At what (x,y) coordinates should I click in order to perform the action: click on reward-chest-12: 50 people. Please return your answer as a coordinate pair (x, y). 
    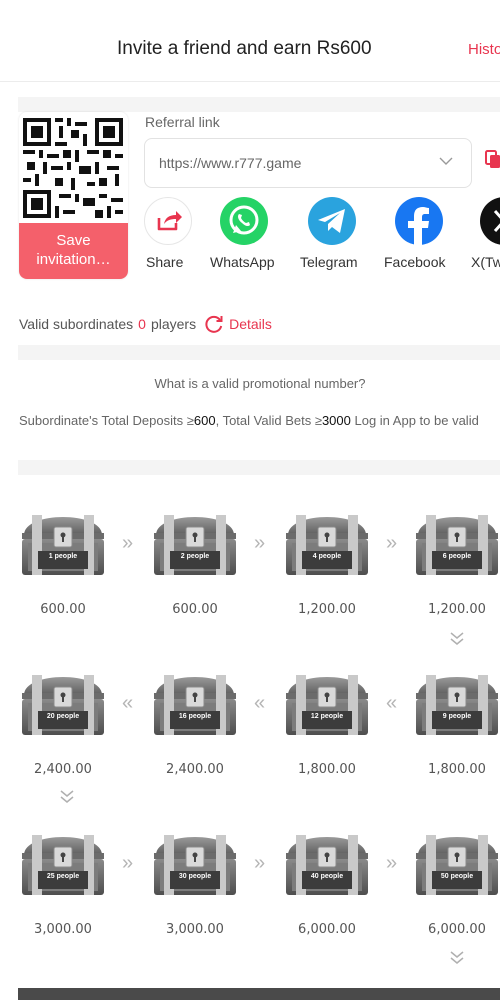
    Looking at the image, I should click on (456, 861).